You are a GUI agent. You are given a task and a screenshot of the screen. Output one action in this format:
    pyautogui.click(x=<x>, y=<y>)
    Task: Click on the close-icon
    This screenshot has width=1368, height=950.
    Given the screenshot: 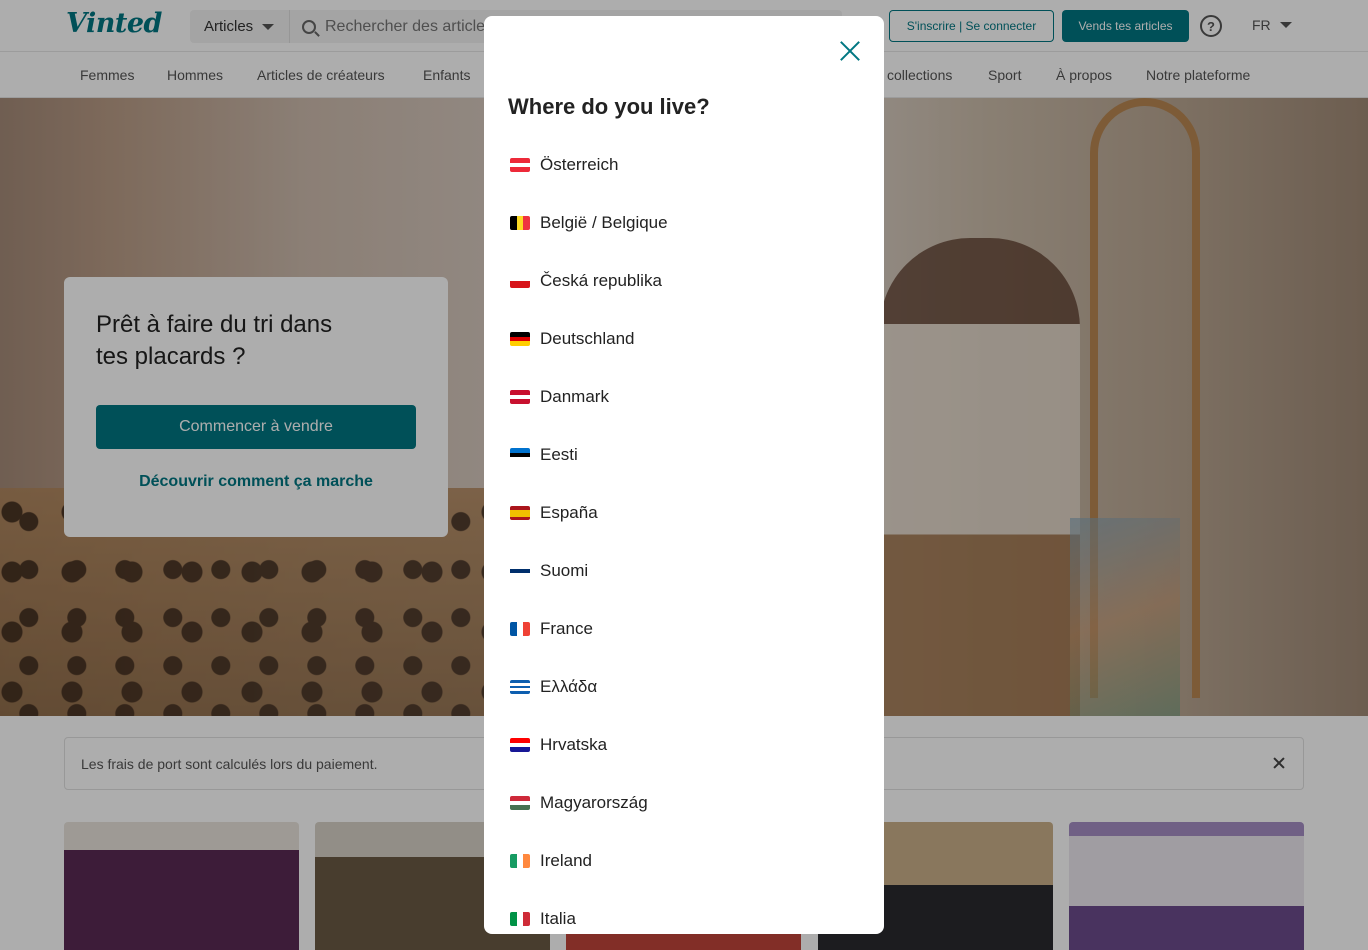 What is the action you would take?
    pyautogui.click(x=850, y=51)
    